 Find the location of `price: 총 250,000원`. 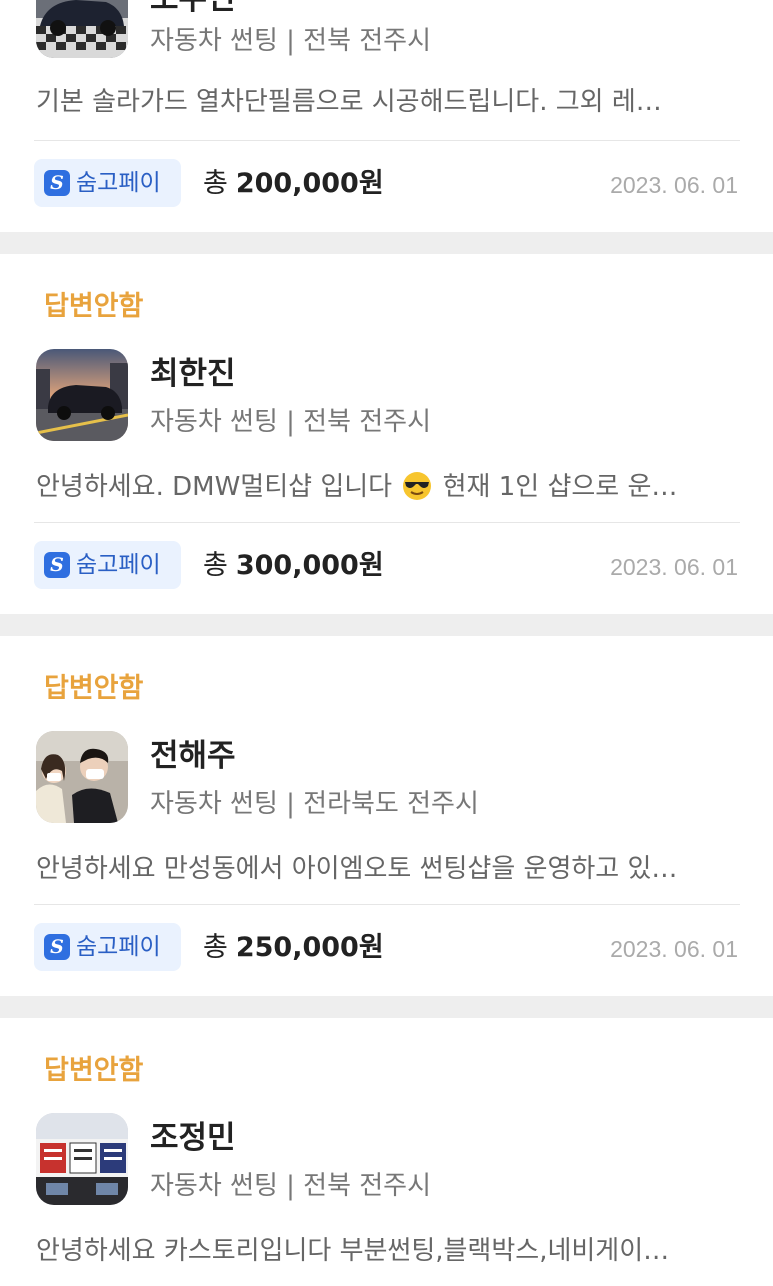

price: 총 250,000원 is located at coordinates (293, 948).